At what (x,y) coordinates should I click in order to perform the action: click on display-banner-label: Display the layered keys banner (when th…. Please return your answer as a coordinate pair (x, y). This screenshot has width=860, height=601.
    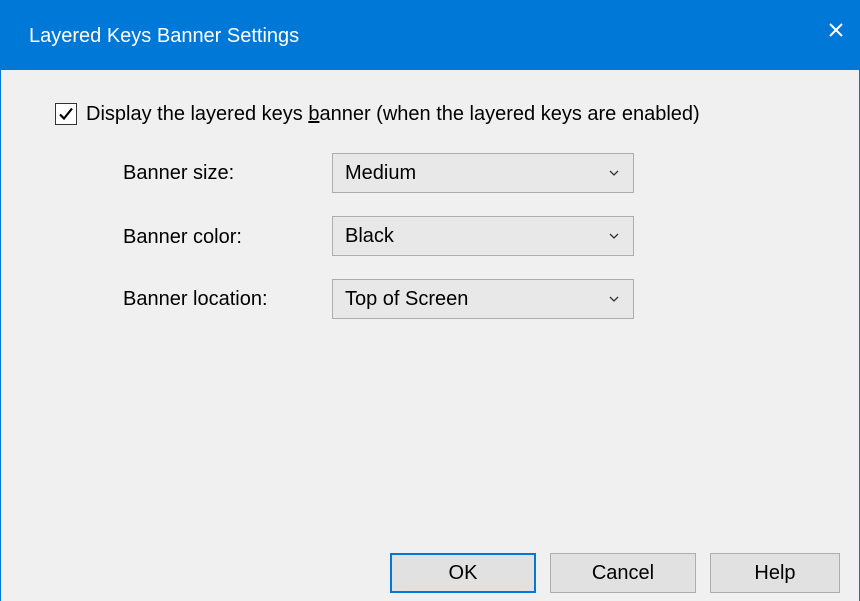
    Looking at the image, I should click on (393, 114).